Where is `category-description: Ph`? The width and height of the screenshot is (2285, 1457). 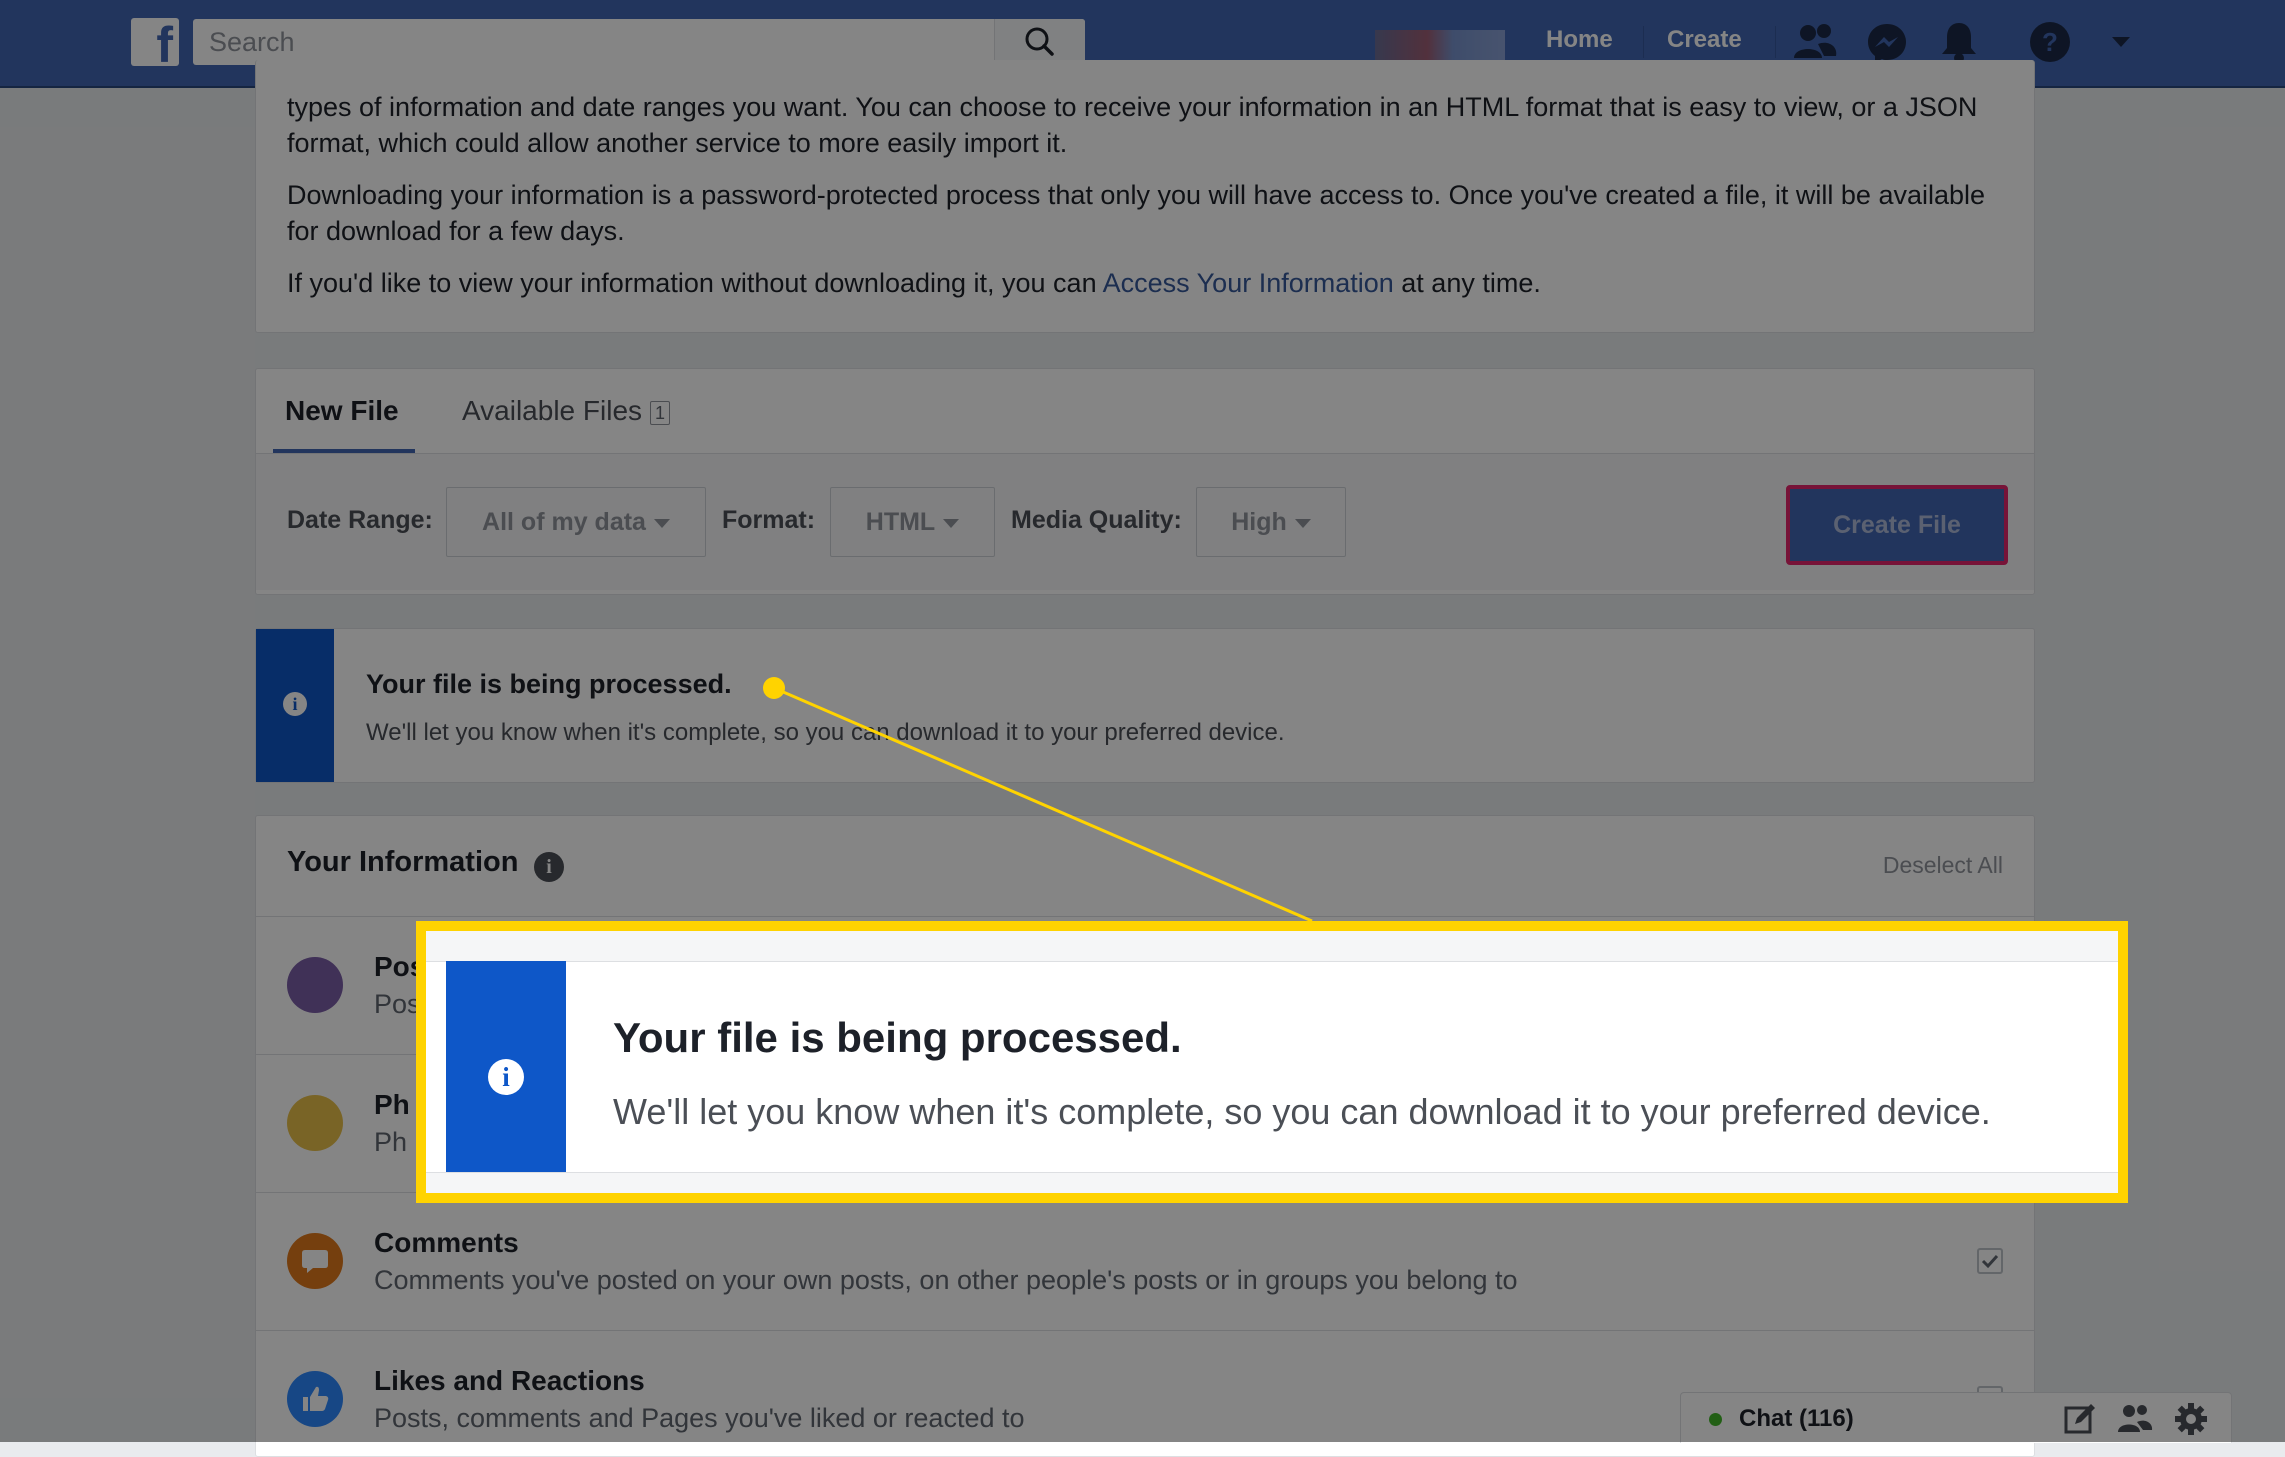
category-description: Ph is located at coordinates (391, 1142).